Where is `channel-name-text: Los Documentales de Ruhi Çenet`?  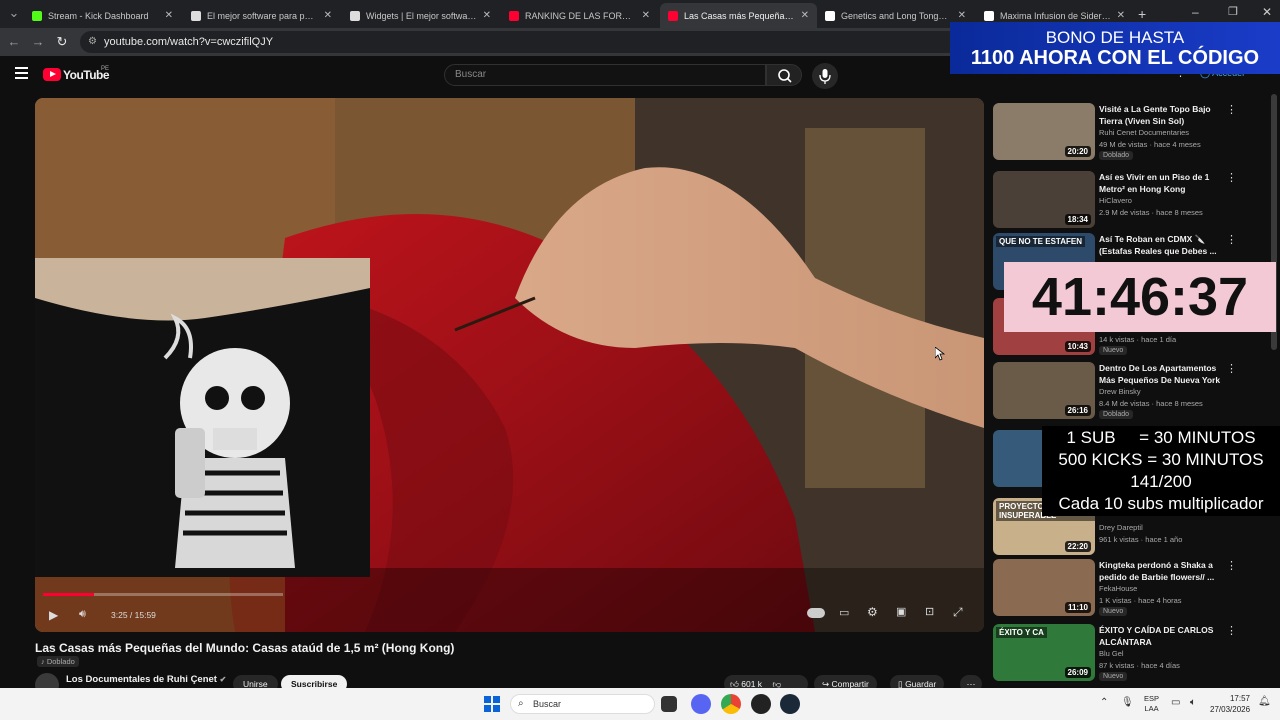 channel-name-text: Los Documentales de Ruhi Çenet is located at coordinates (141, 679).